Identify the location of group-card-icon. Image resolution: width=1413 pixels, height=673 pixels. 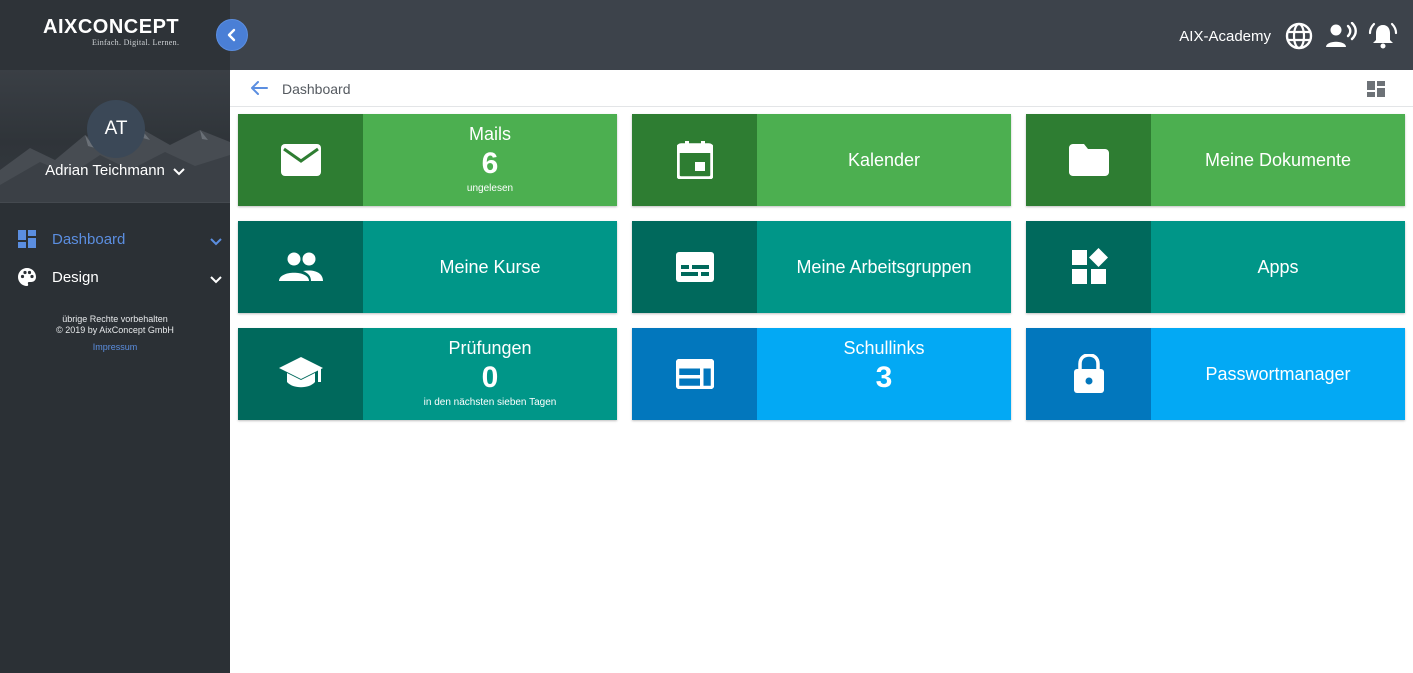
(694, 267).